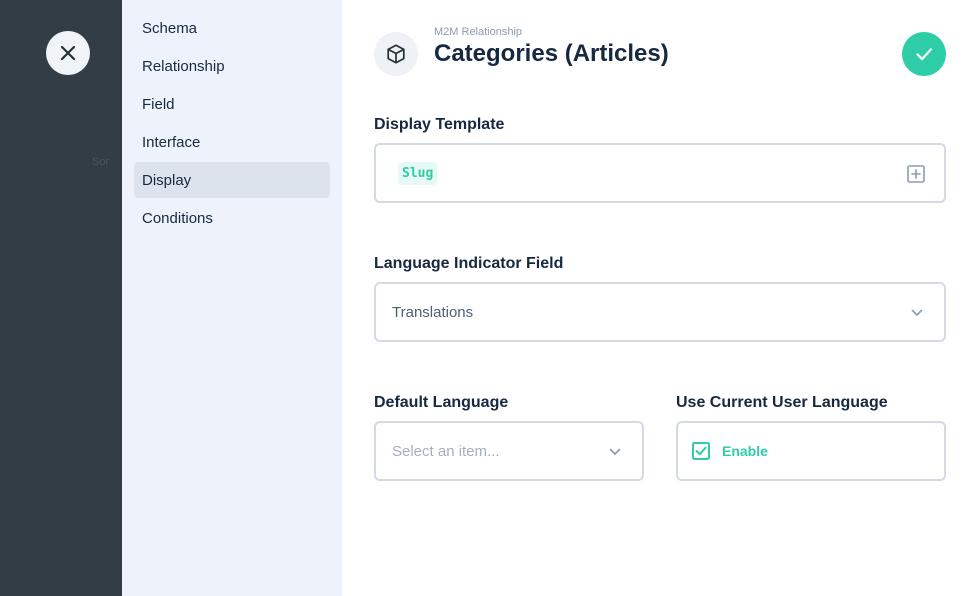 The width and height of the screenshot is (978, 596). What do you see at coordinates (61, 298) in the screenshot?
I see `dimmed-backdrop: Sor` at bounding box center [61, 298].